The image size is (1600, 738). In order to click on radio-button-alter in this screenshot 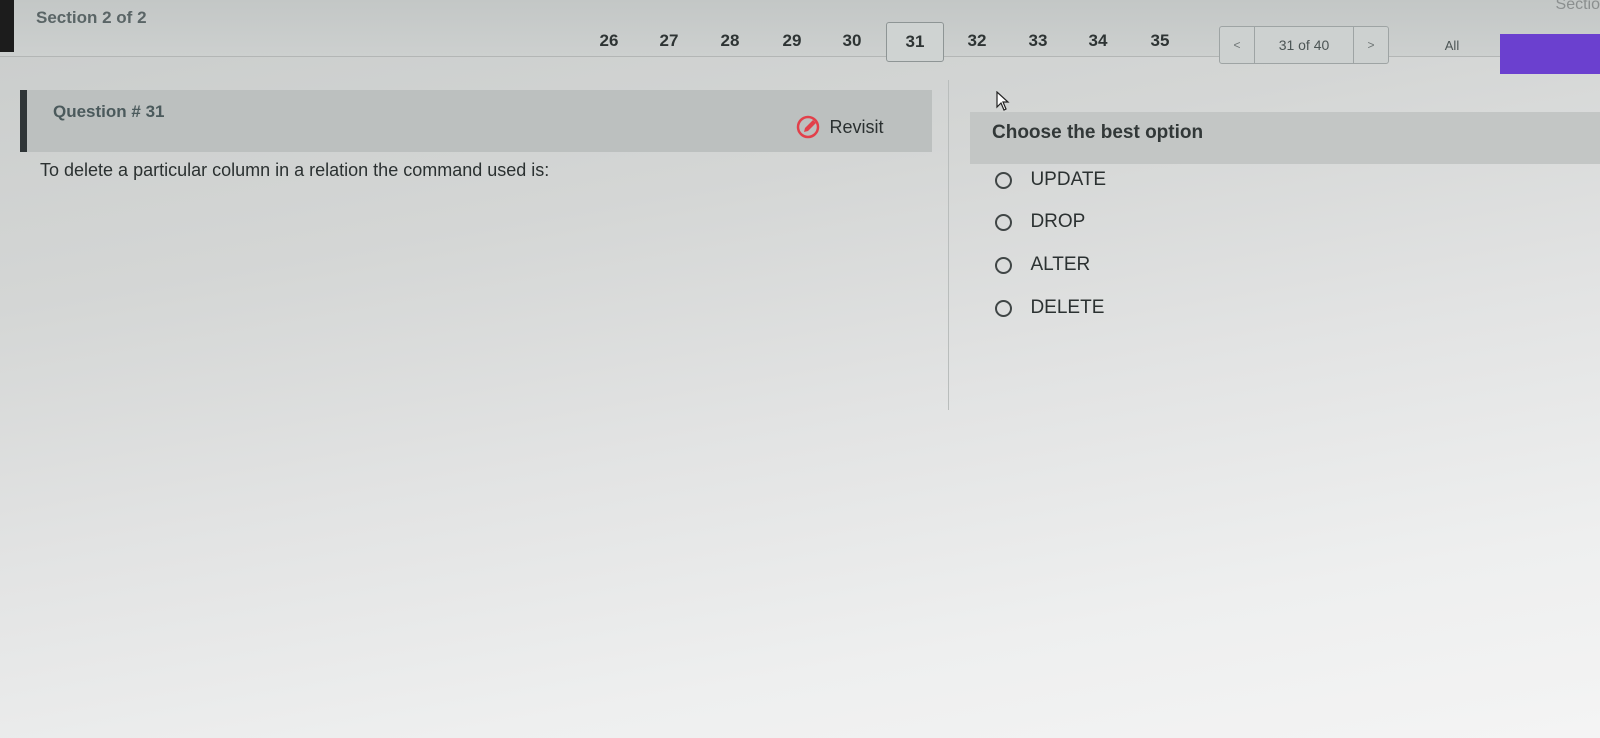, I will do `click(1003, 265)`.